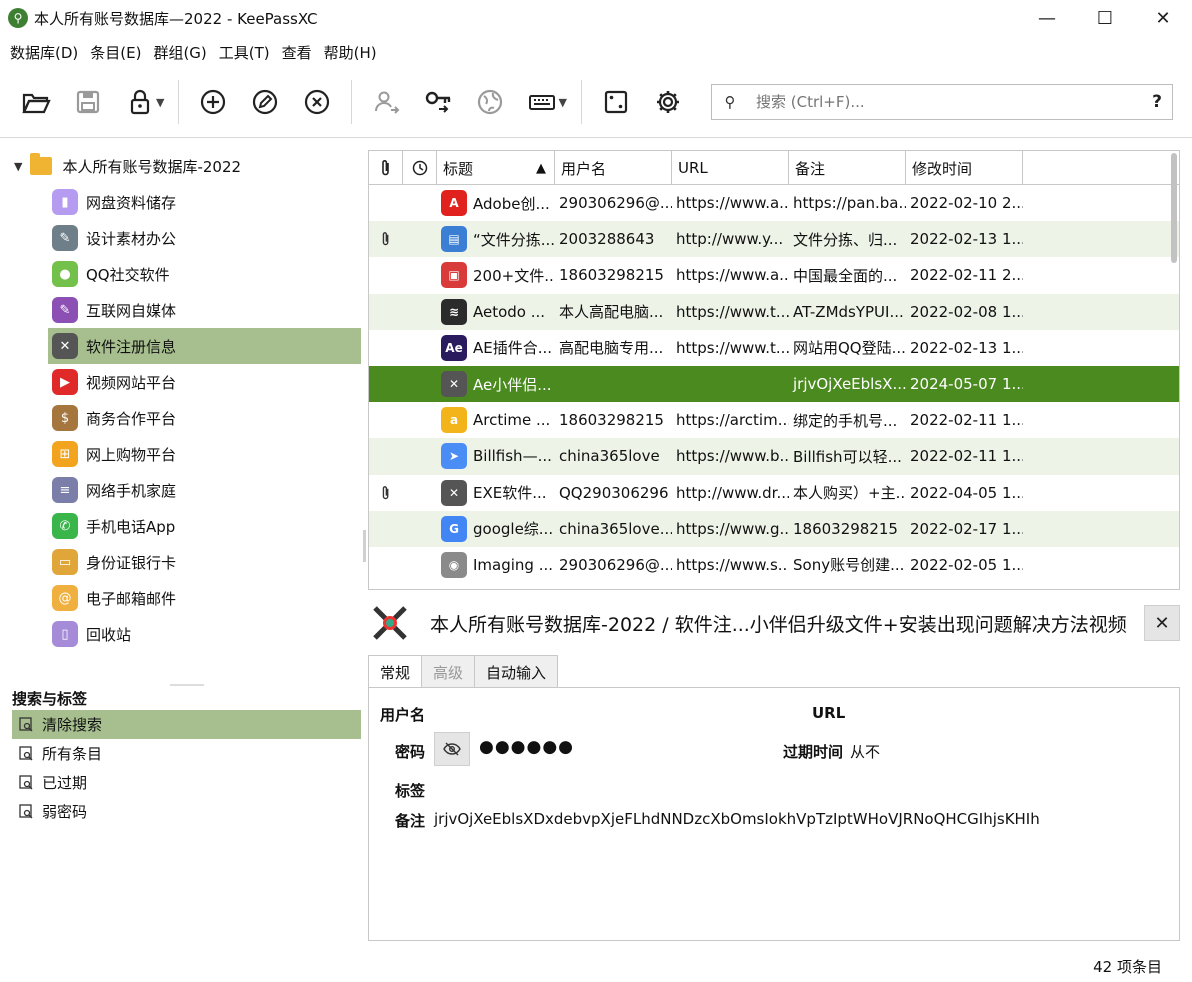 The image size is (1192, 982). Describe the element at coordinates (204, 238) in the screenshot. I see `group-item: ✎ 设计素材办公` at that location.